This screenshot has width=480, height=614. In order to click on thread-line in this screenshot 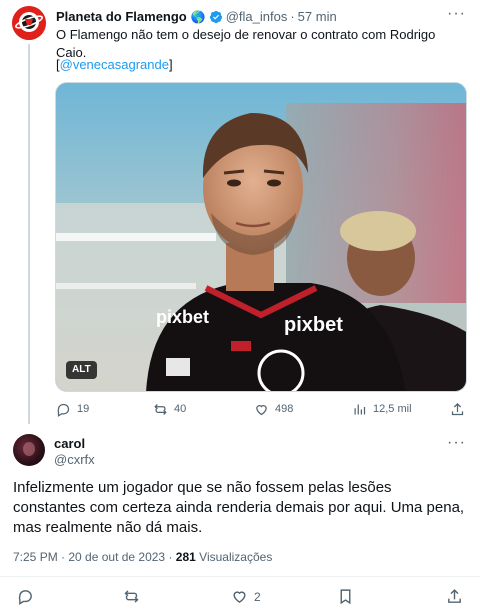, I will do `click(29, 234)`.